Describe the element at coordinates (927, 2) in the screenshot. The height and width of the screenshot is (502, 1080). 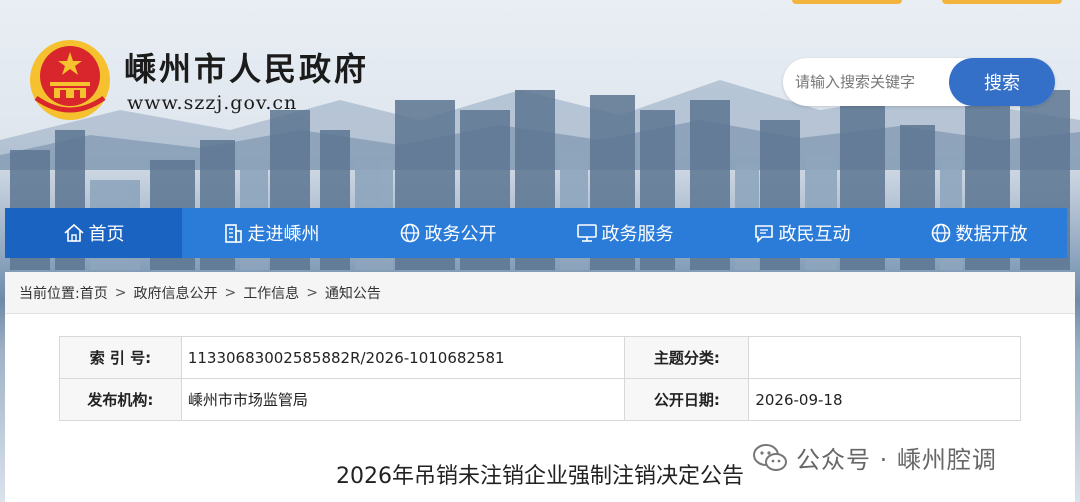
I see `top-utility-tabs` at that location.